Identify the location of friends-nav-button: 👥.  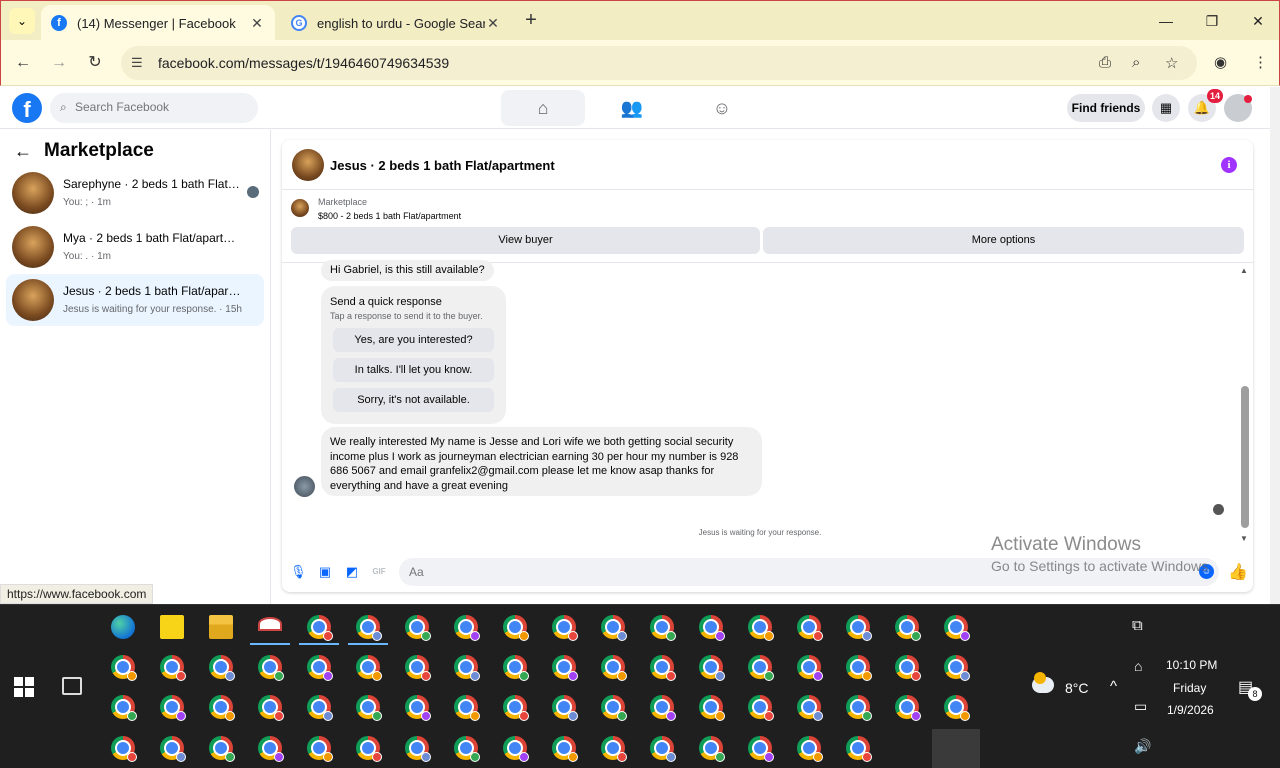
(632, 108).